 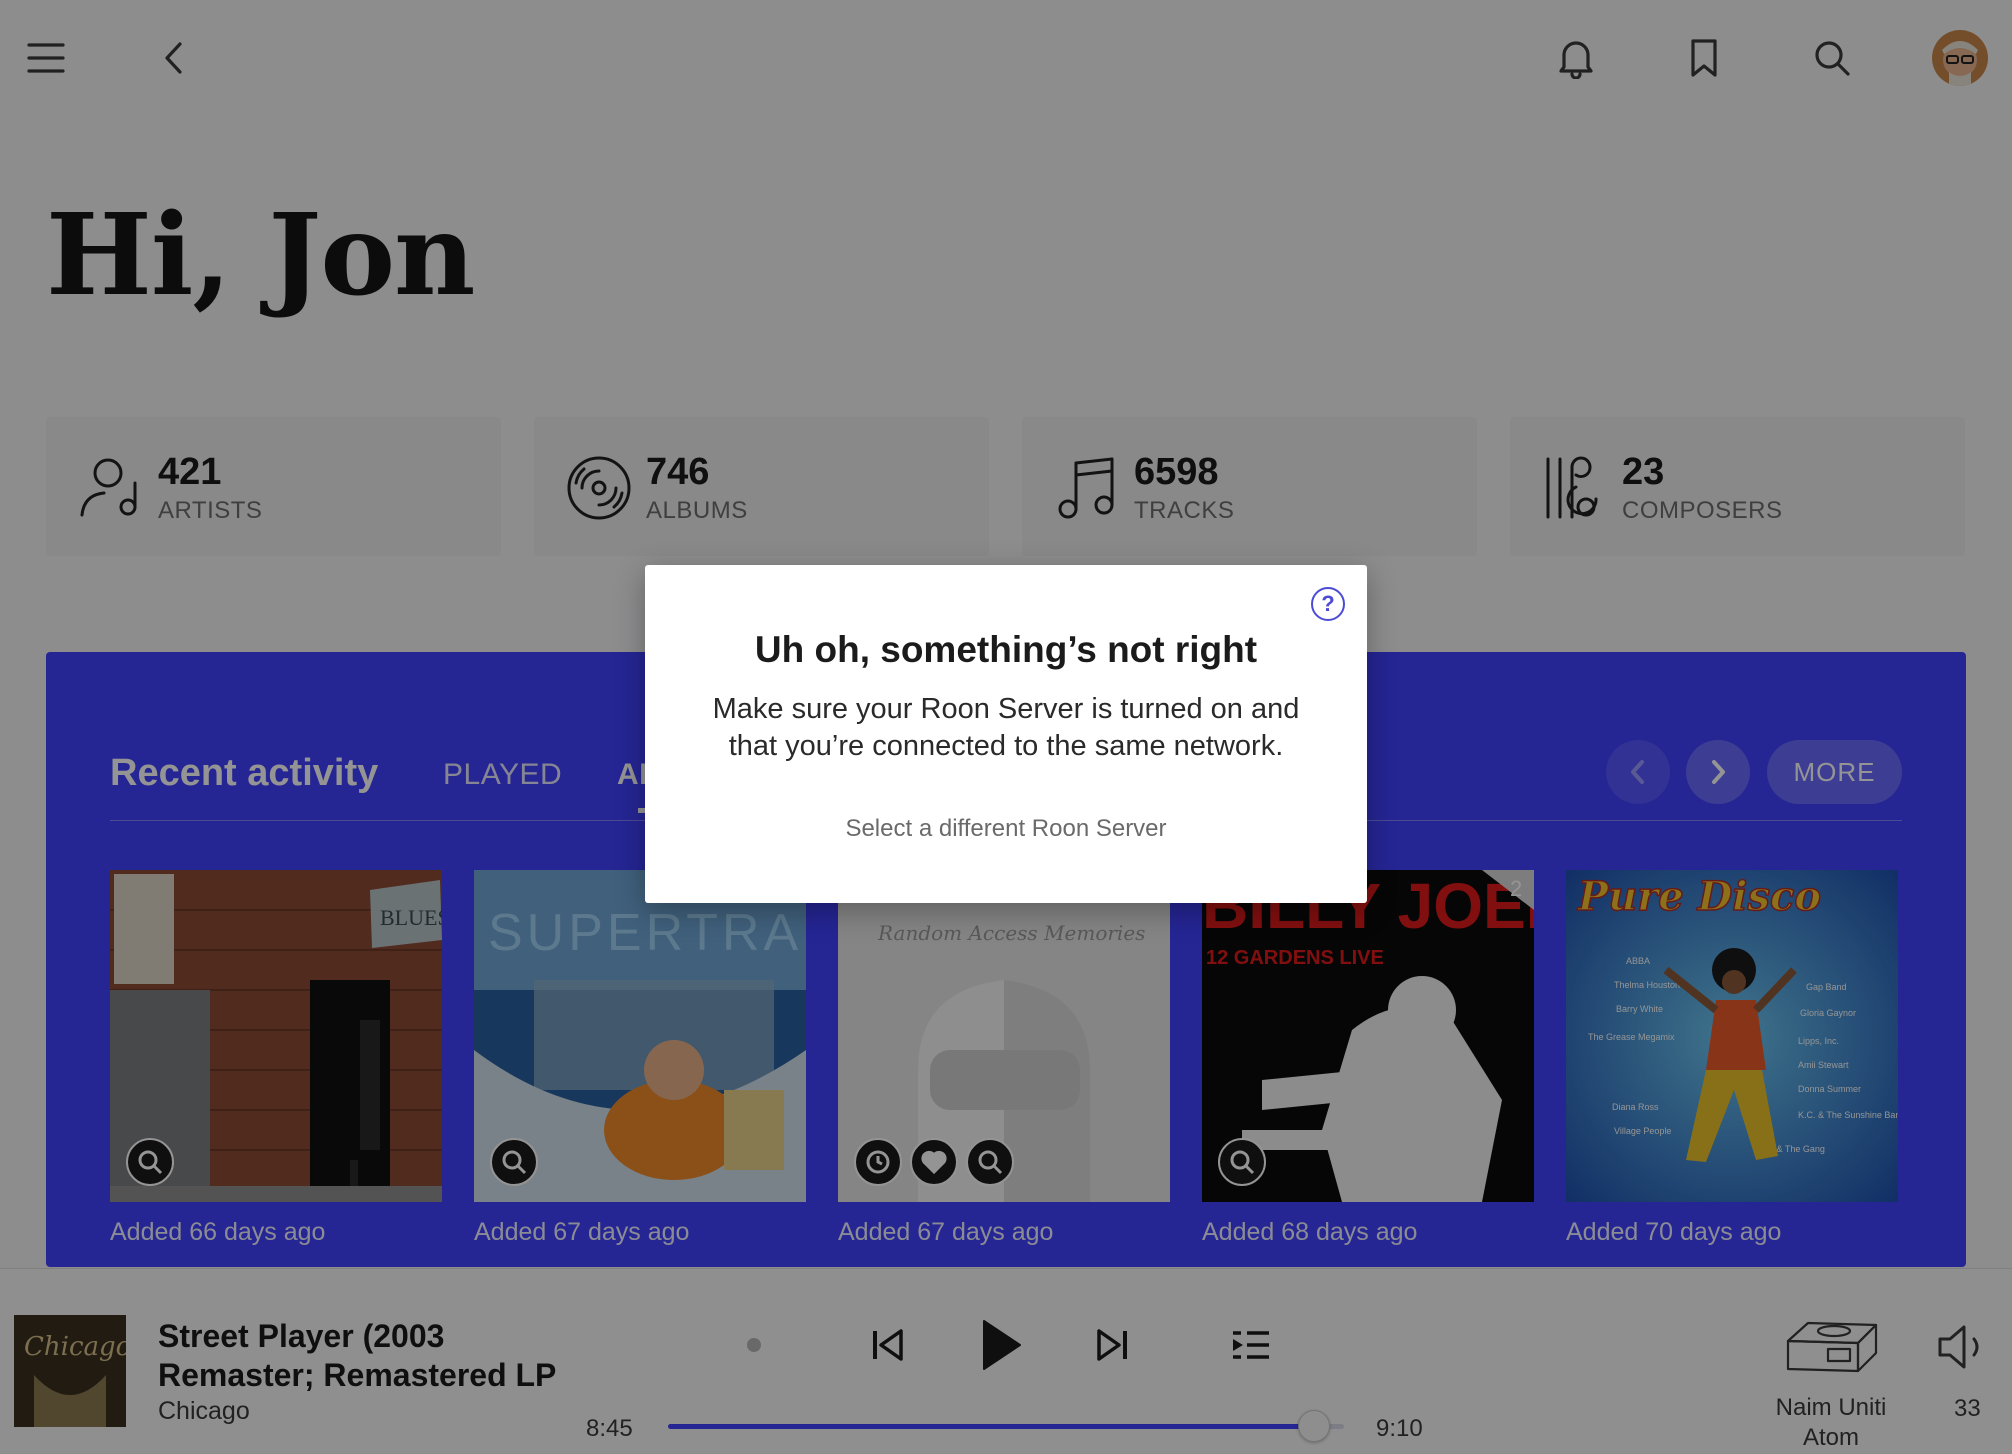 What do you see at coordinates (1006, 649) in the screenshot?
I see `dialog-title: Uh oh, something’s not right` at bounding box center [1006, 649].